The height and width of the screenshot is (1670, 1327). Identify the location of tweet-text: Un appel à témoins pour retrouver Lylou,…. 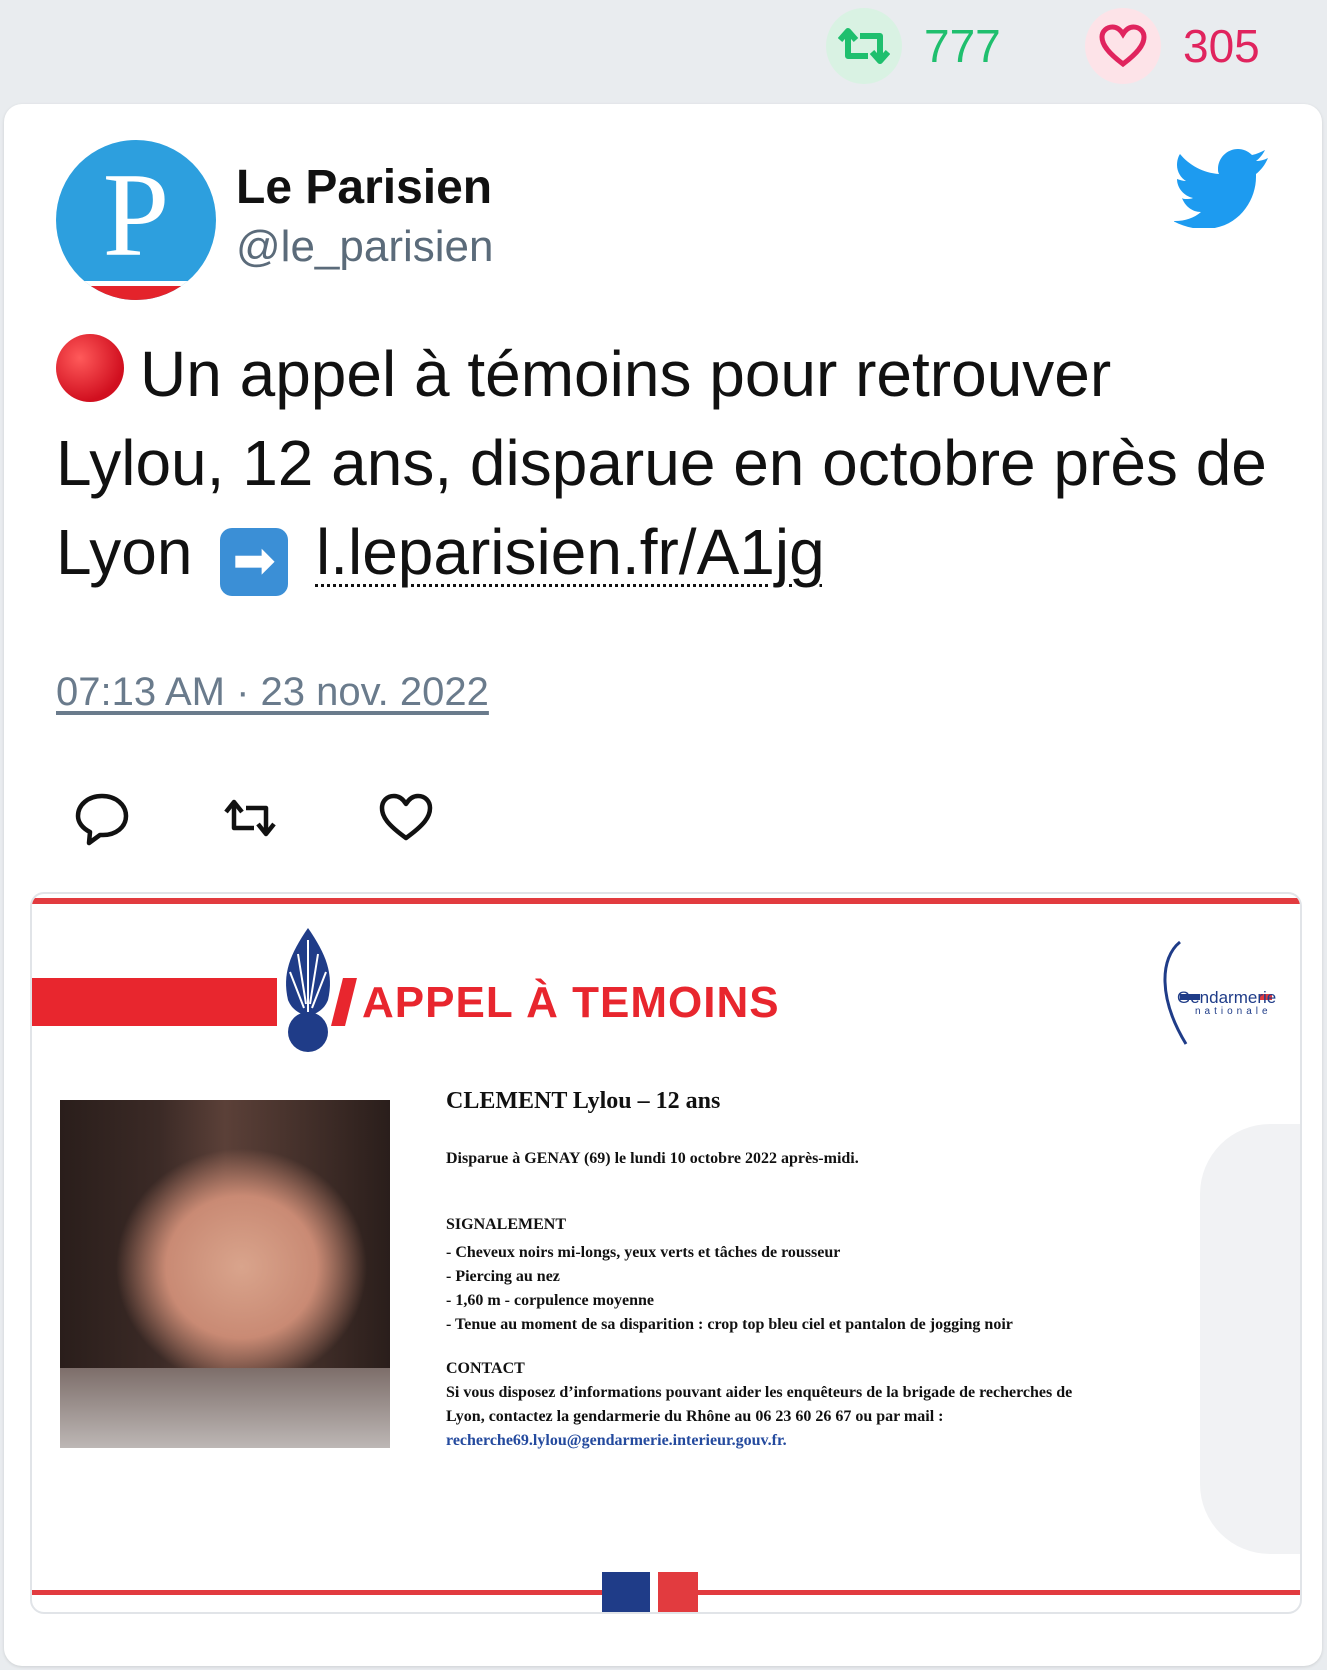
(671, 463).